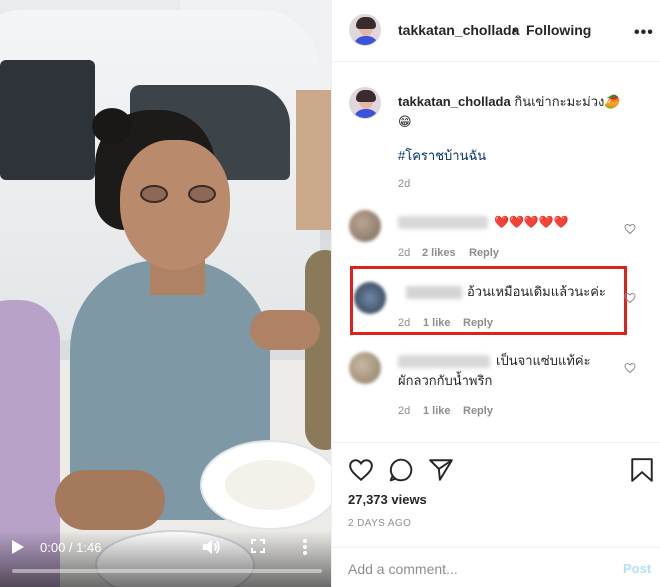 The image size is (660, 587). What do you see at coordinates (642, 470) in the screenshot?
I see `bookmark-icon` at bounding box center [642, 470].